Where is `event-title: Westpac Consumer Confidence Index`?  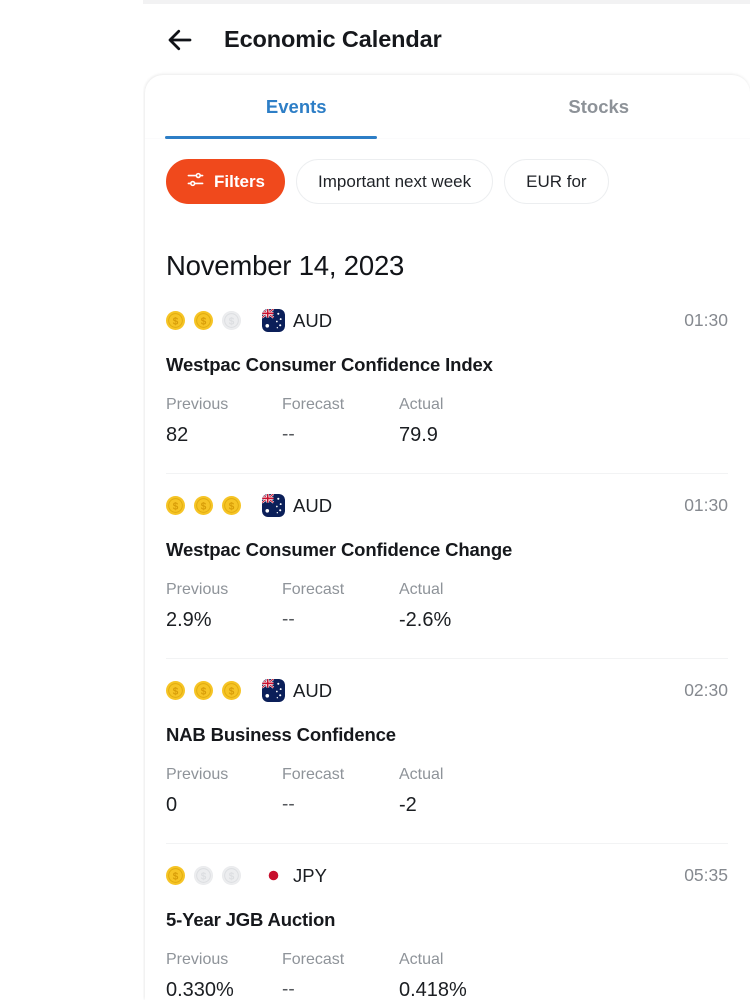 event-title: Westpac Consumer Confidence Index is located at coordinates (329, 364).